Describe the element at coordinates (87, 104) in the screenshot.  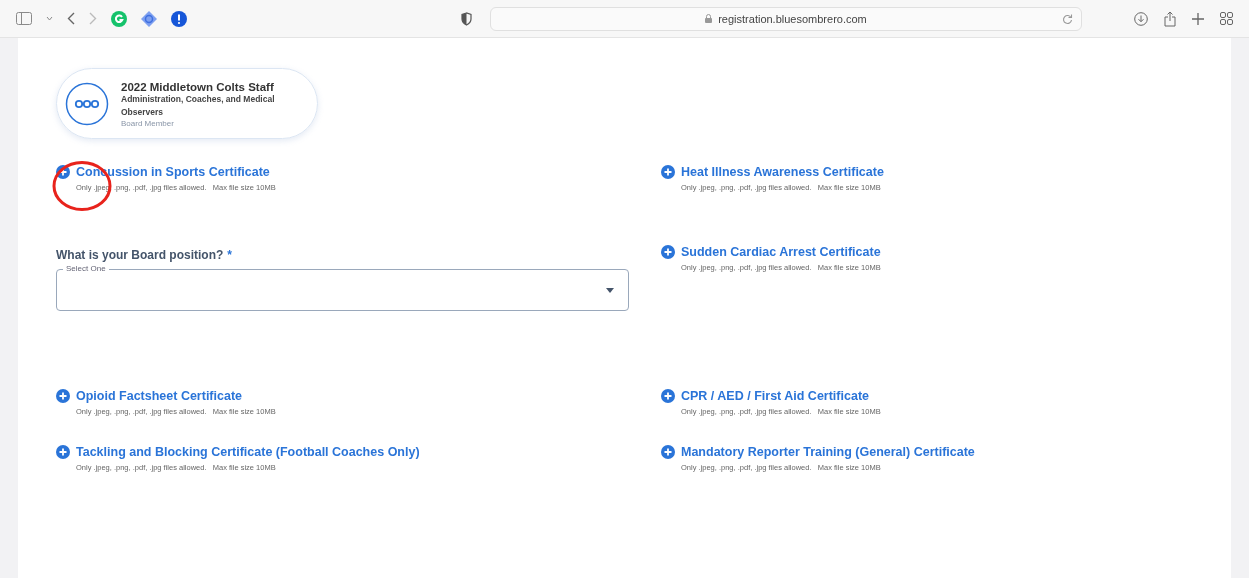
I see `more-icon` at that location.